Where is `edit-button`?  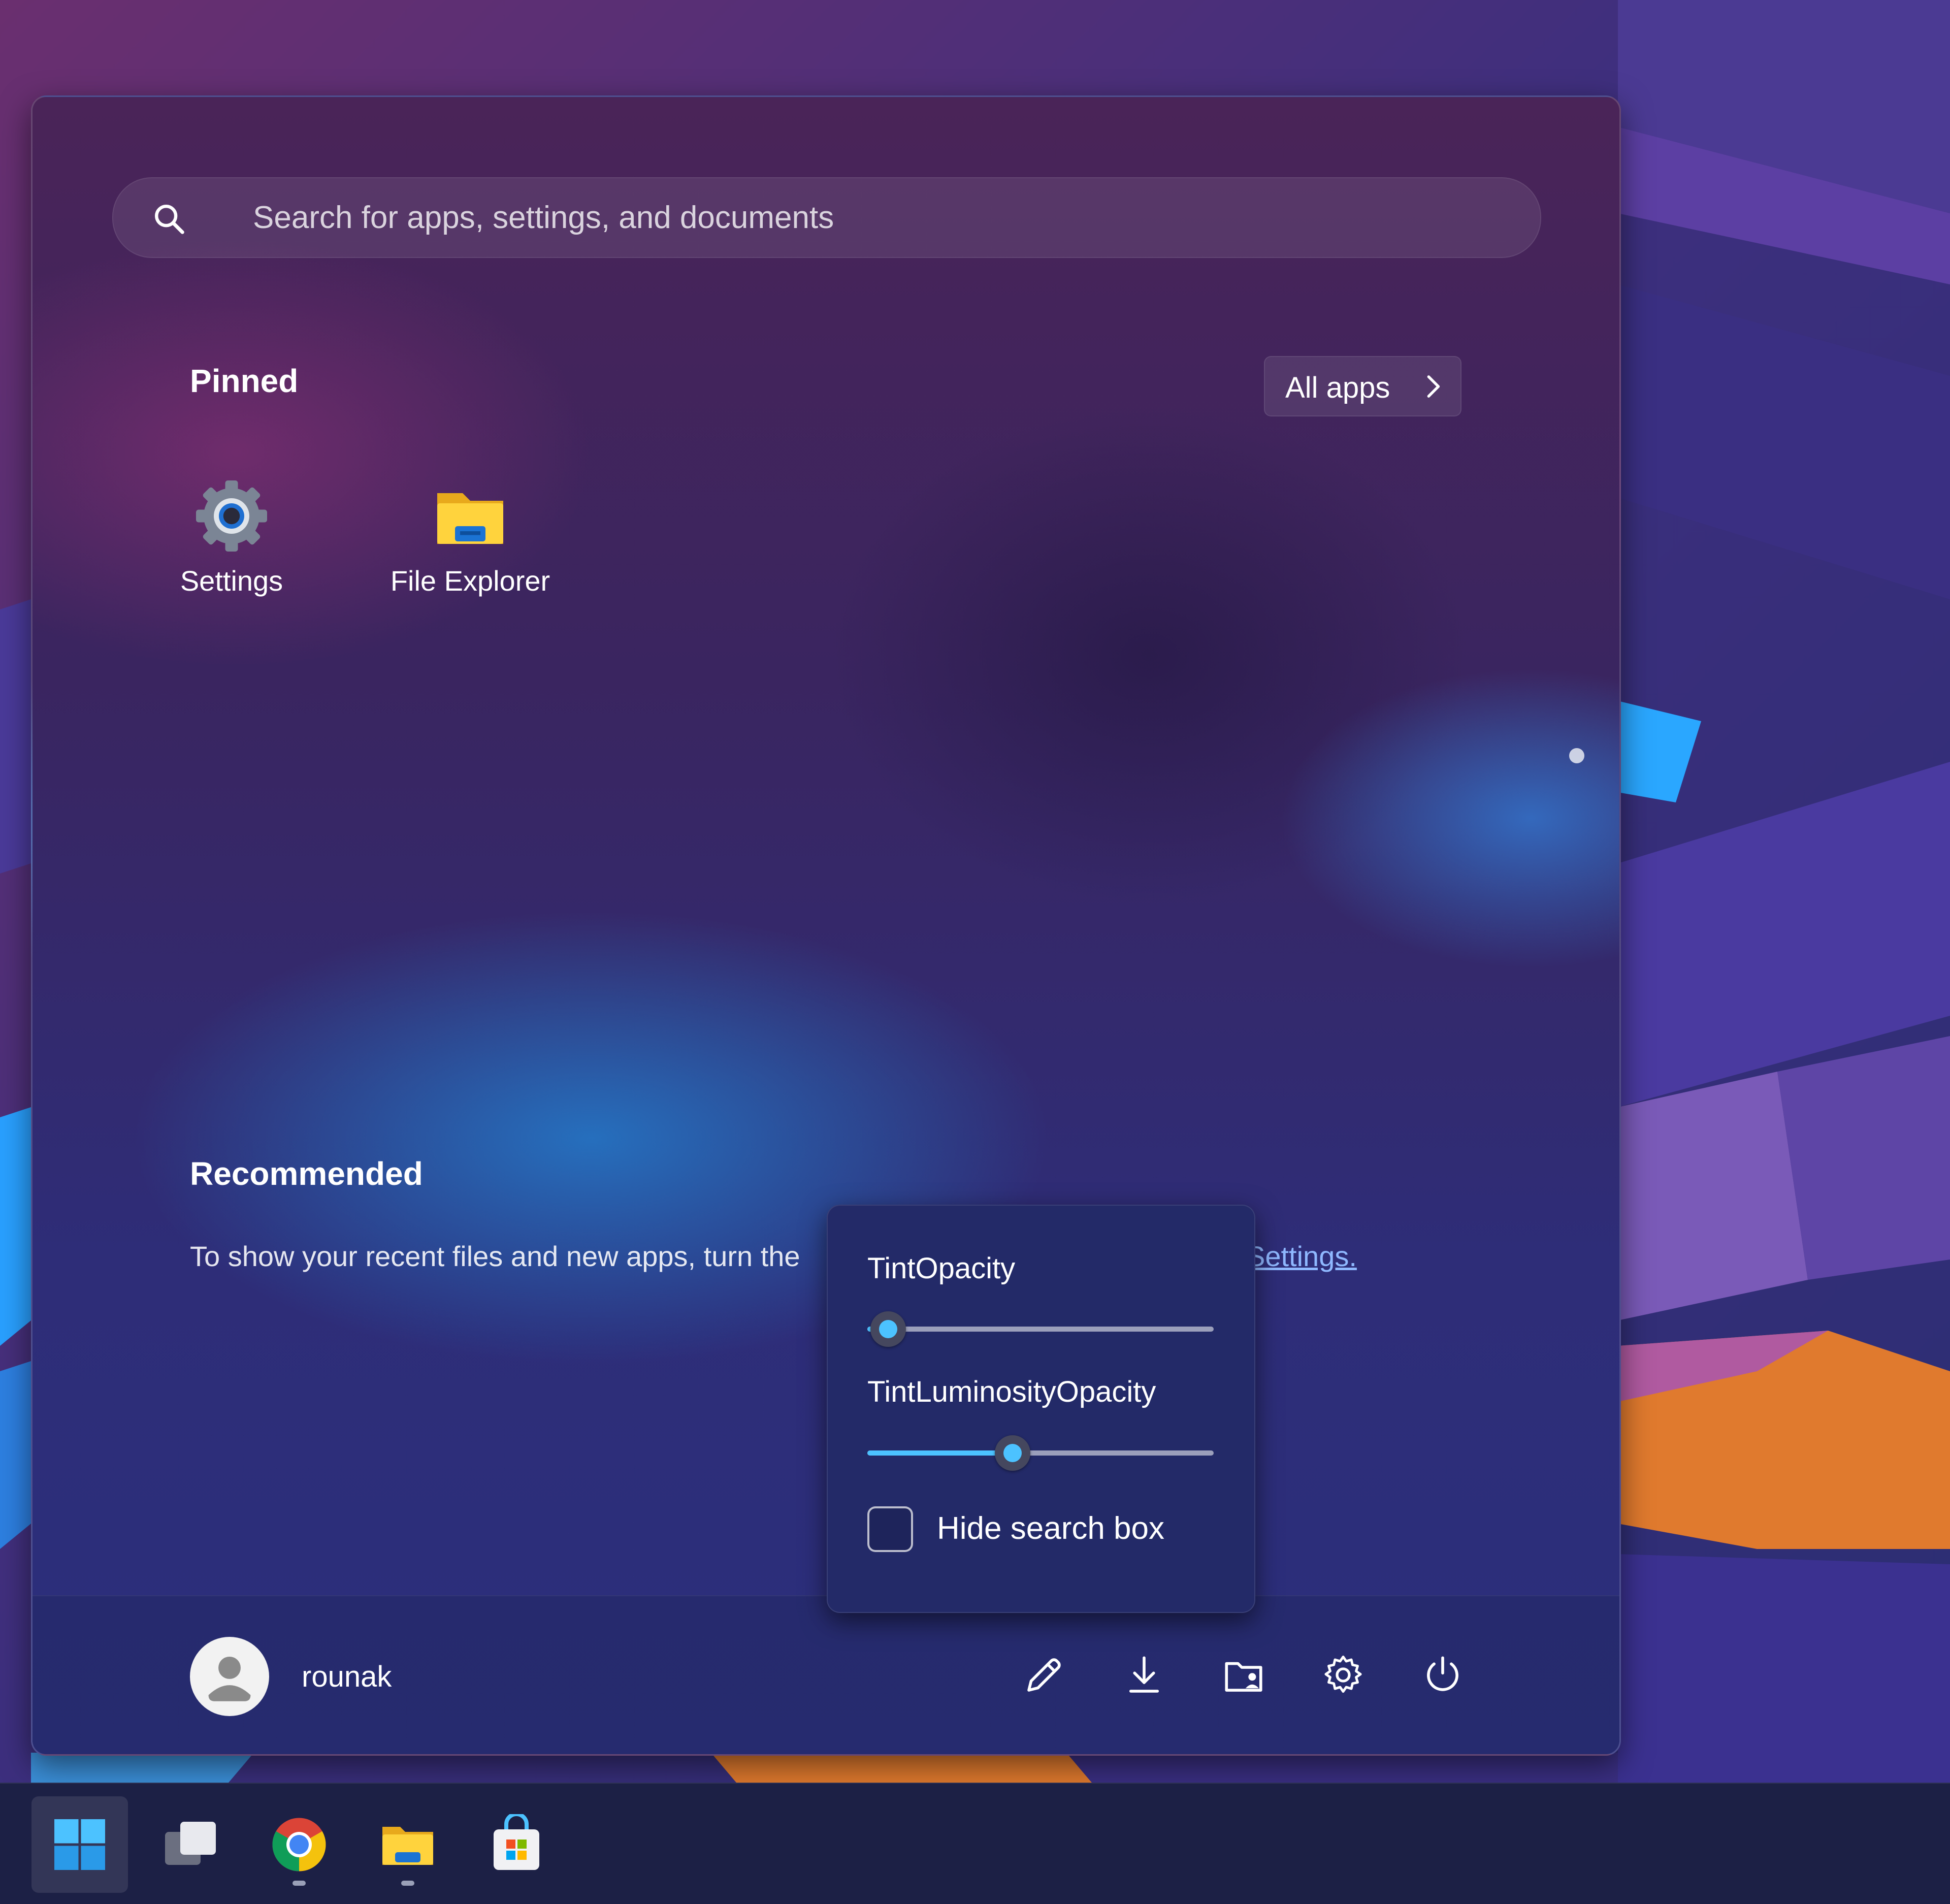
edit-button is located at coordinates (1044, 1675).